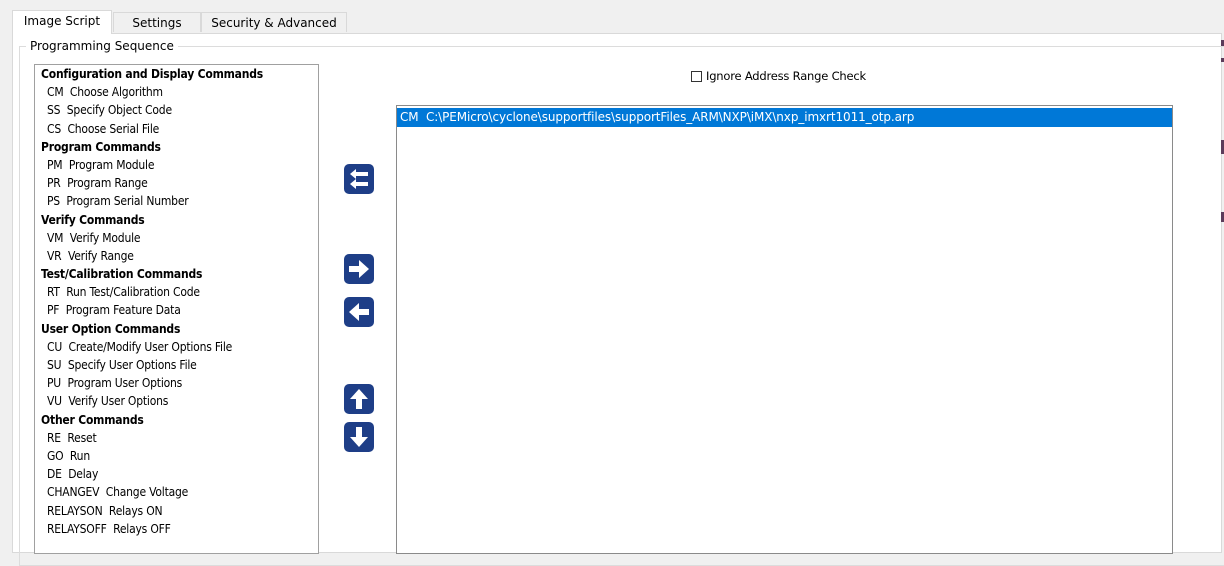  What do you see at coordinates (176, 129) in the screenshot?
I see `command-item: CS Choose Serial File` at bounding box center [176, 129].